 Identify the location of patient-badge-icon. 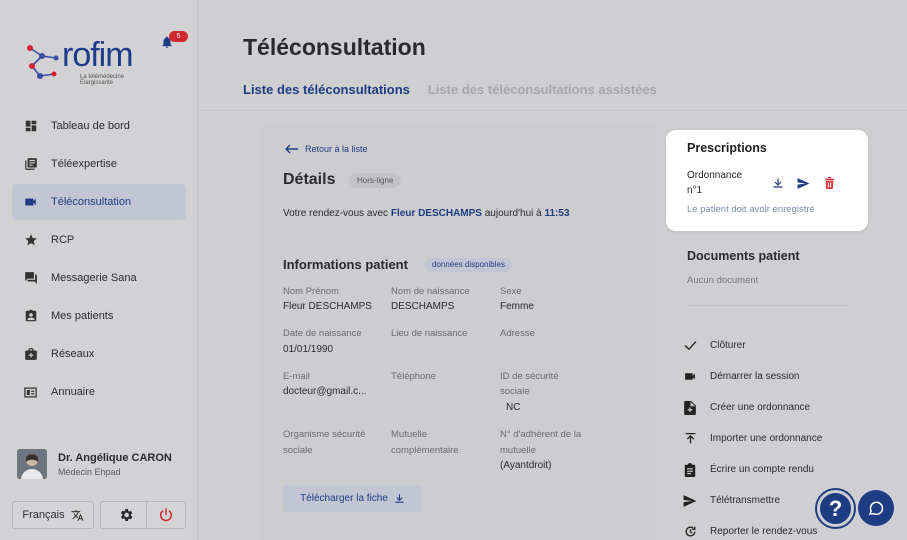
(30, 316).